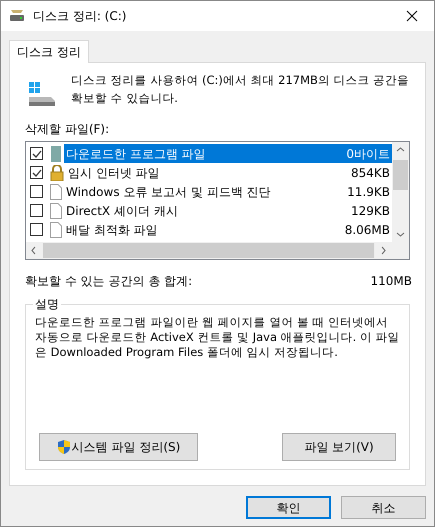 The image size is (435, 527). Describe the element at coordinates (211, 229) in the screenshot. I see `file-row: 배달 최적화 파일 8.06MB` at that location.